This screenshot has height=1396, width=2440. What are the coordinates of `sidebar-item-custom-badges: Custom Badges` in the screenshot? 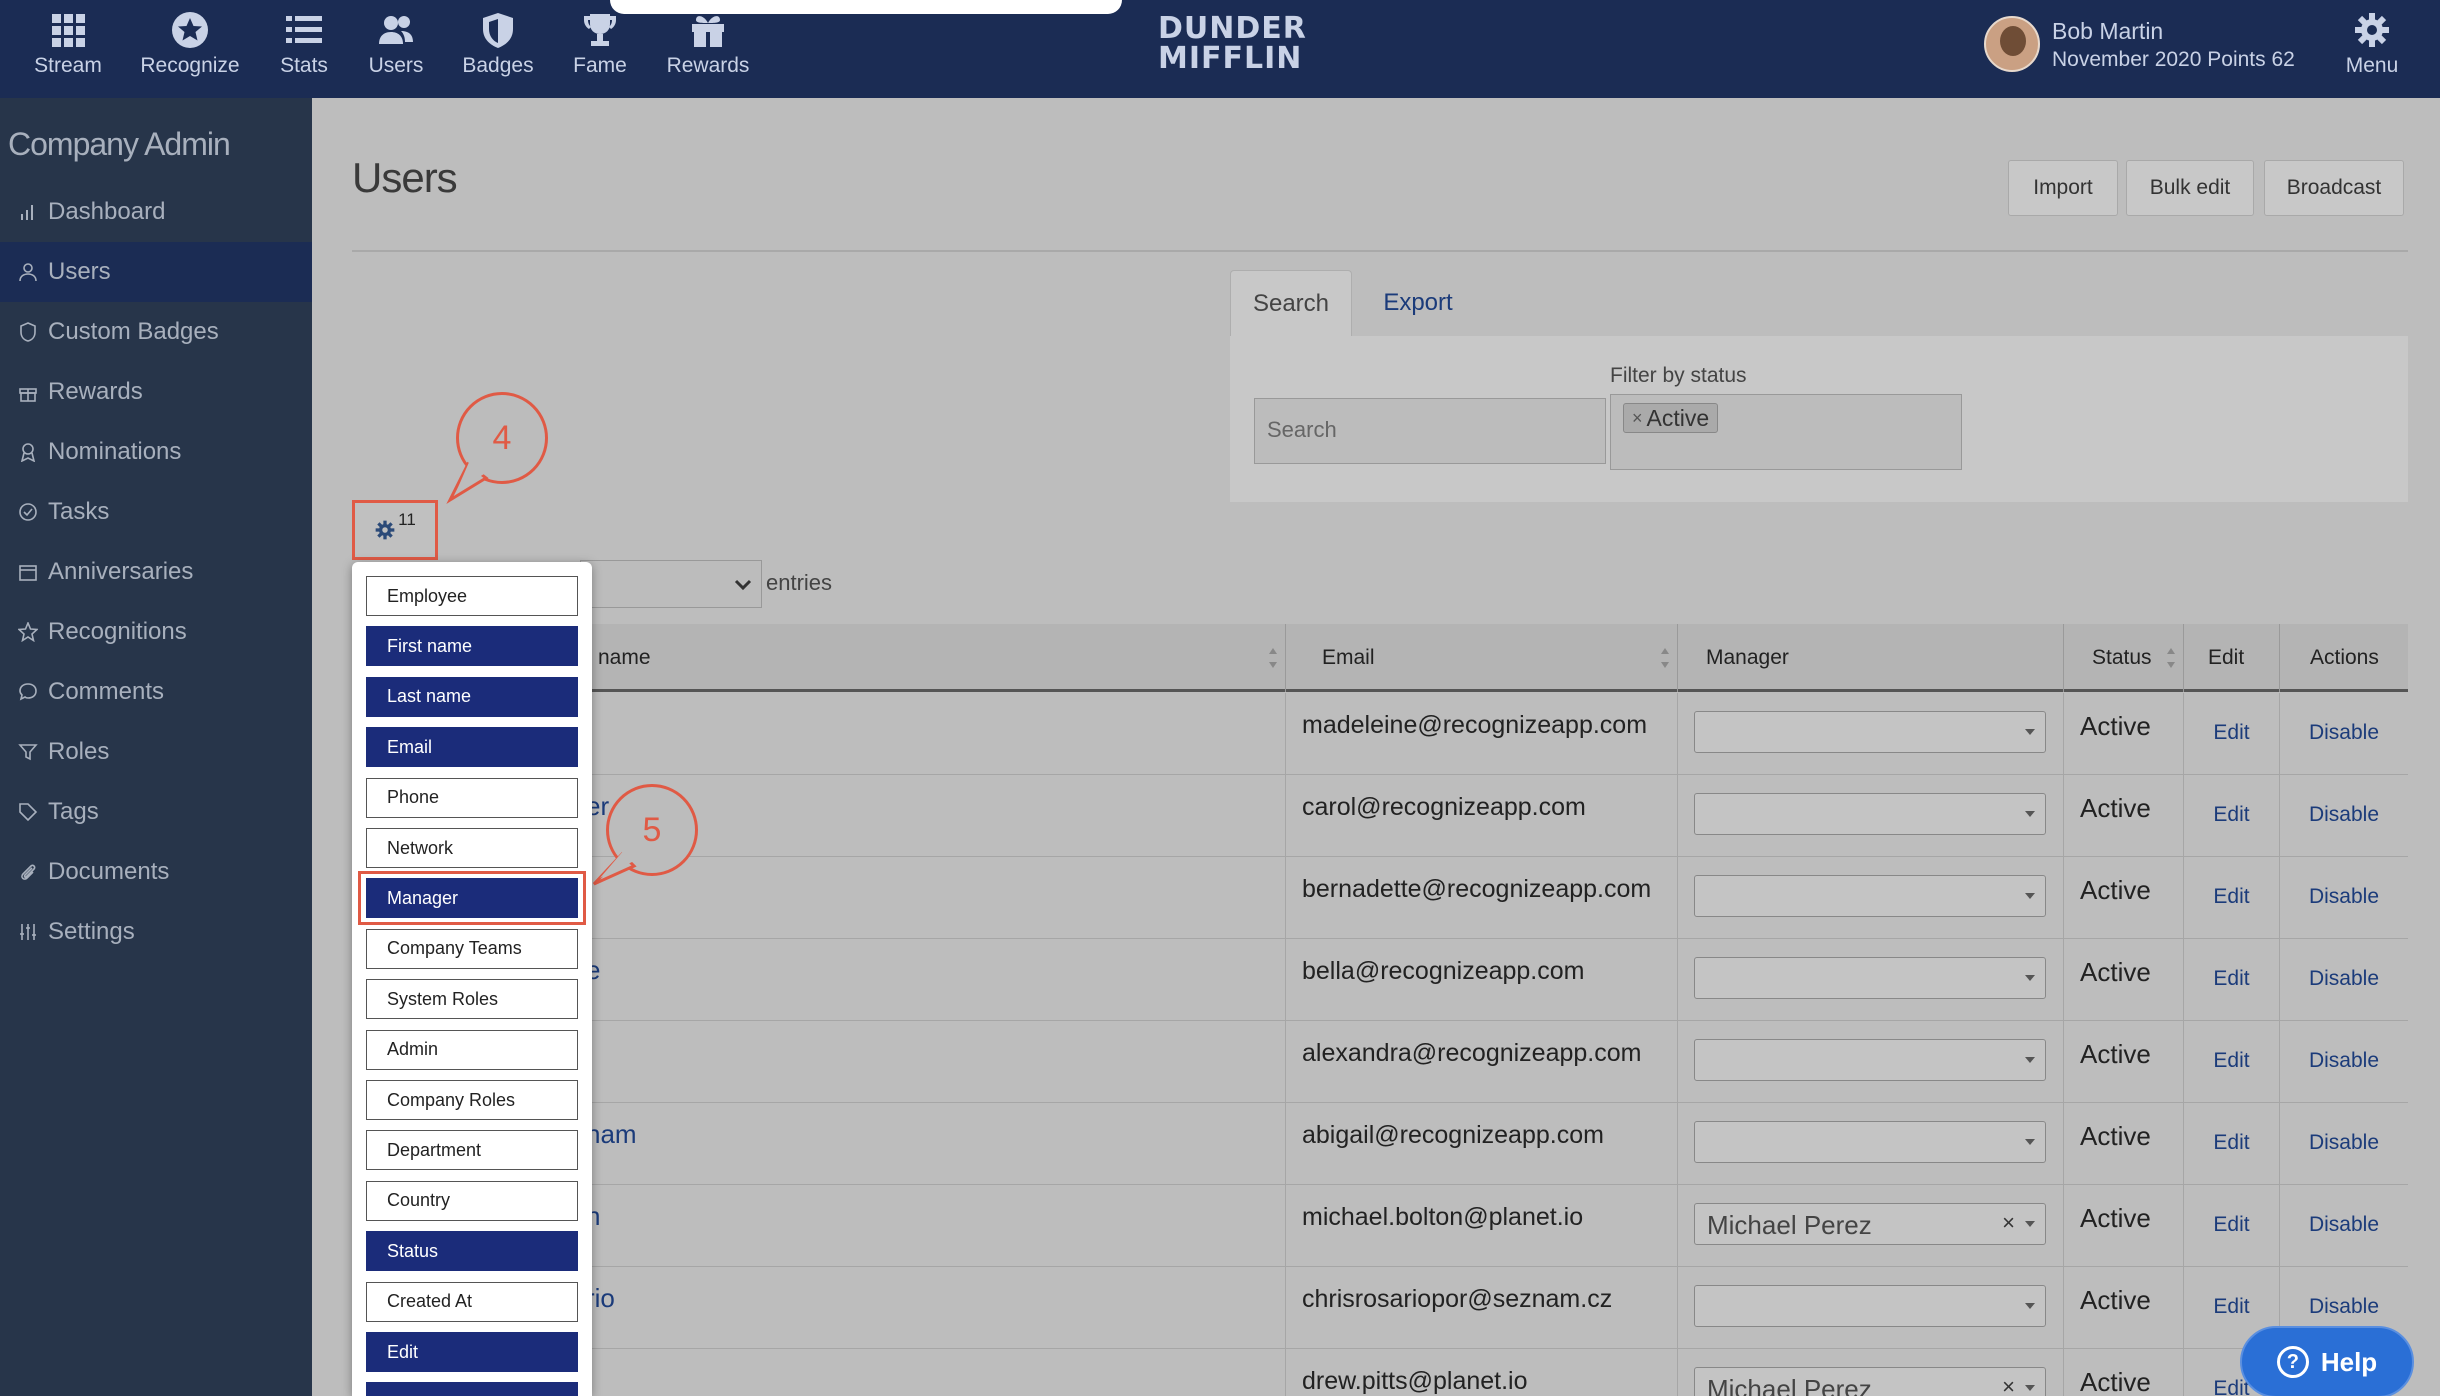 It's located at (156, 332).